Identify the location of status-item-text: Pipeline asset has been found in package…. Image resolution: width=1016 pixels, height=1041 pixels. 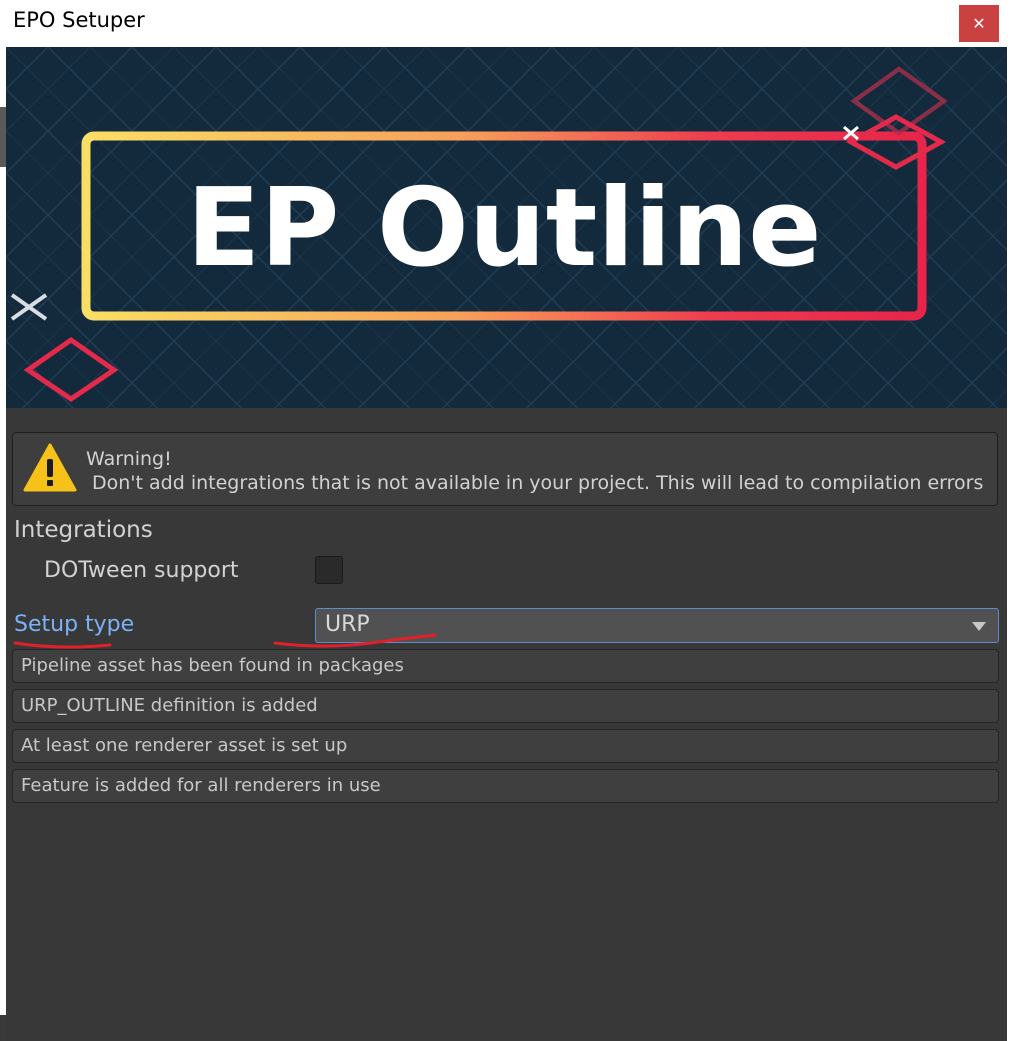
(212, 665).